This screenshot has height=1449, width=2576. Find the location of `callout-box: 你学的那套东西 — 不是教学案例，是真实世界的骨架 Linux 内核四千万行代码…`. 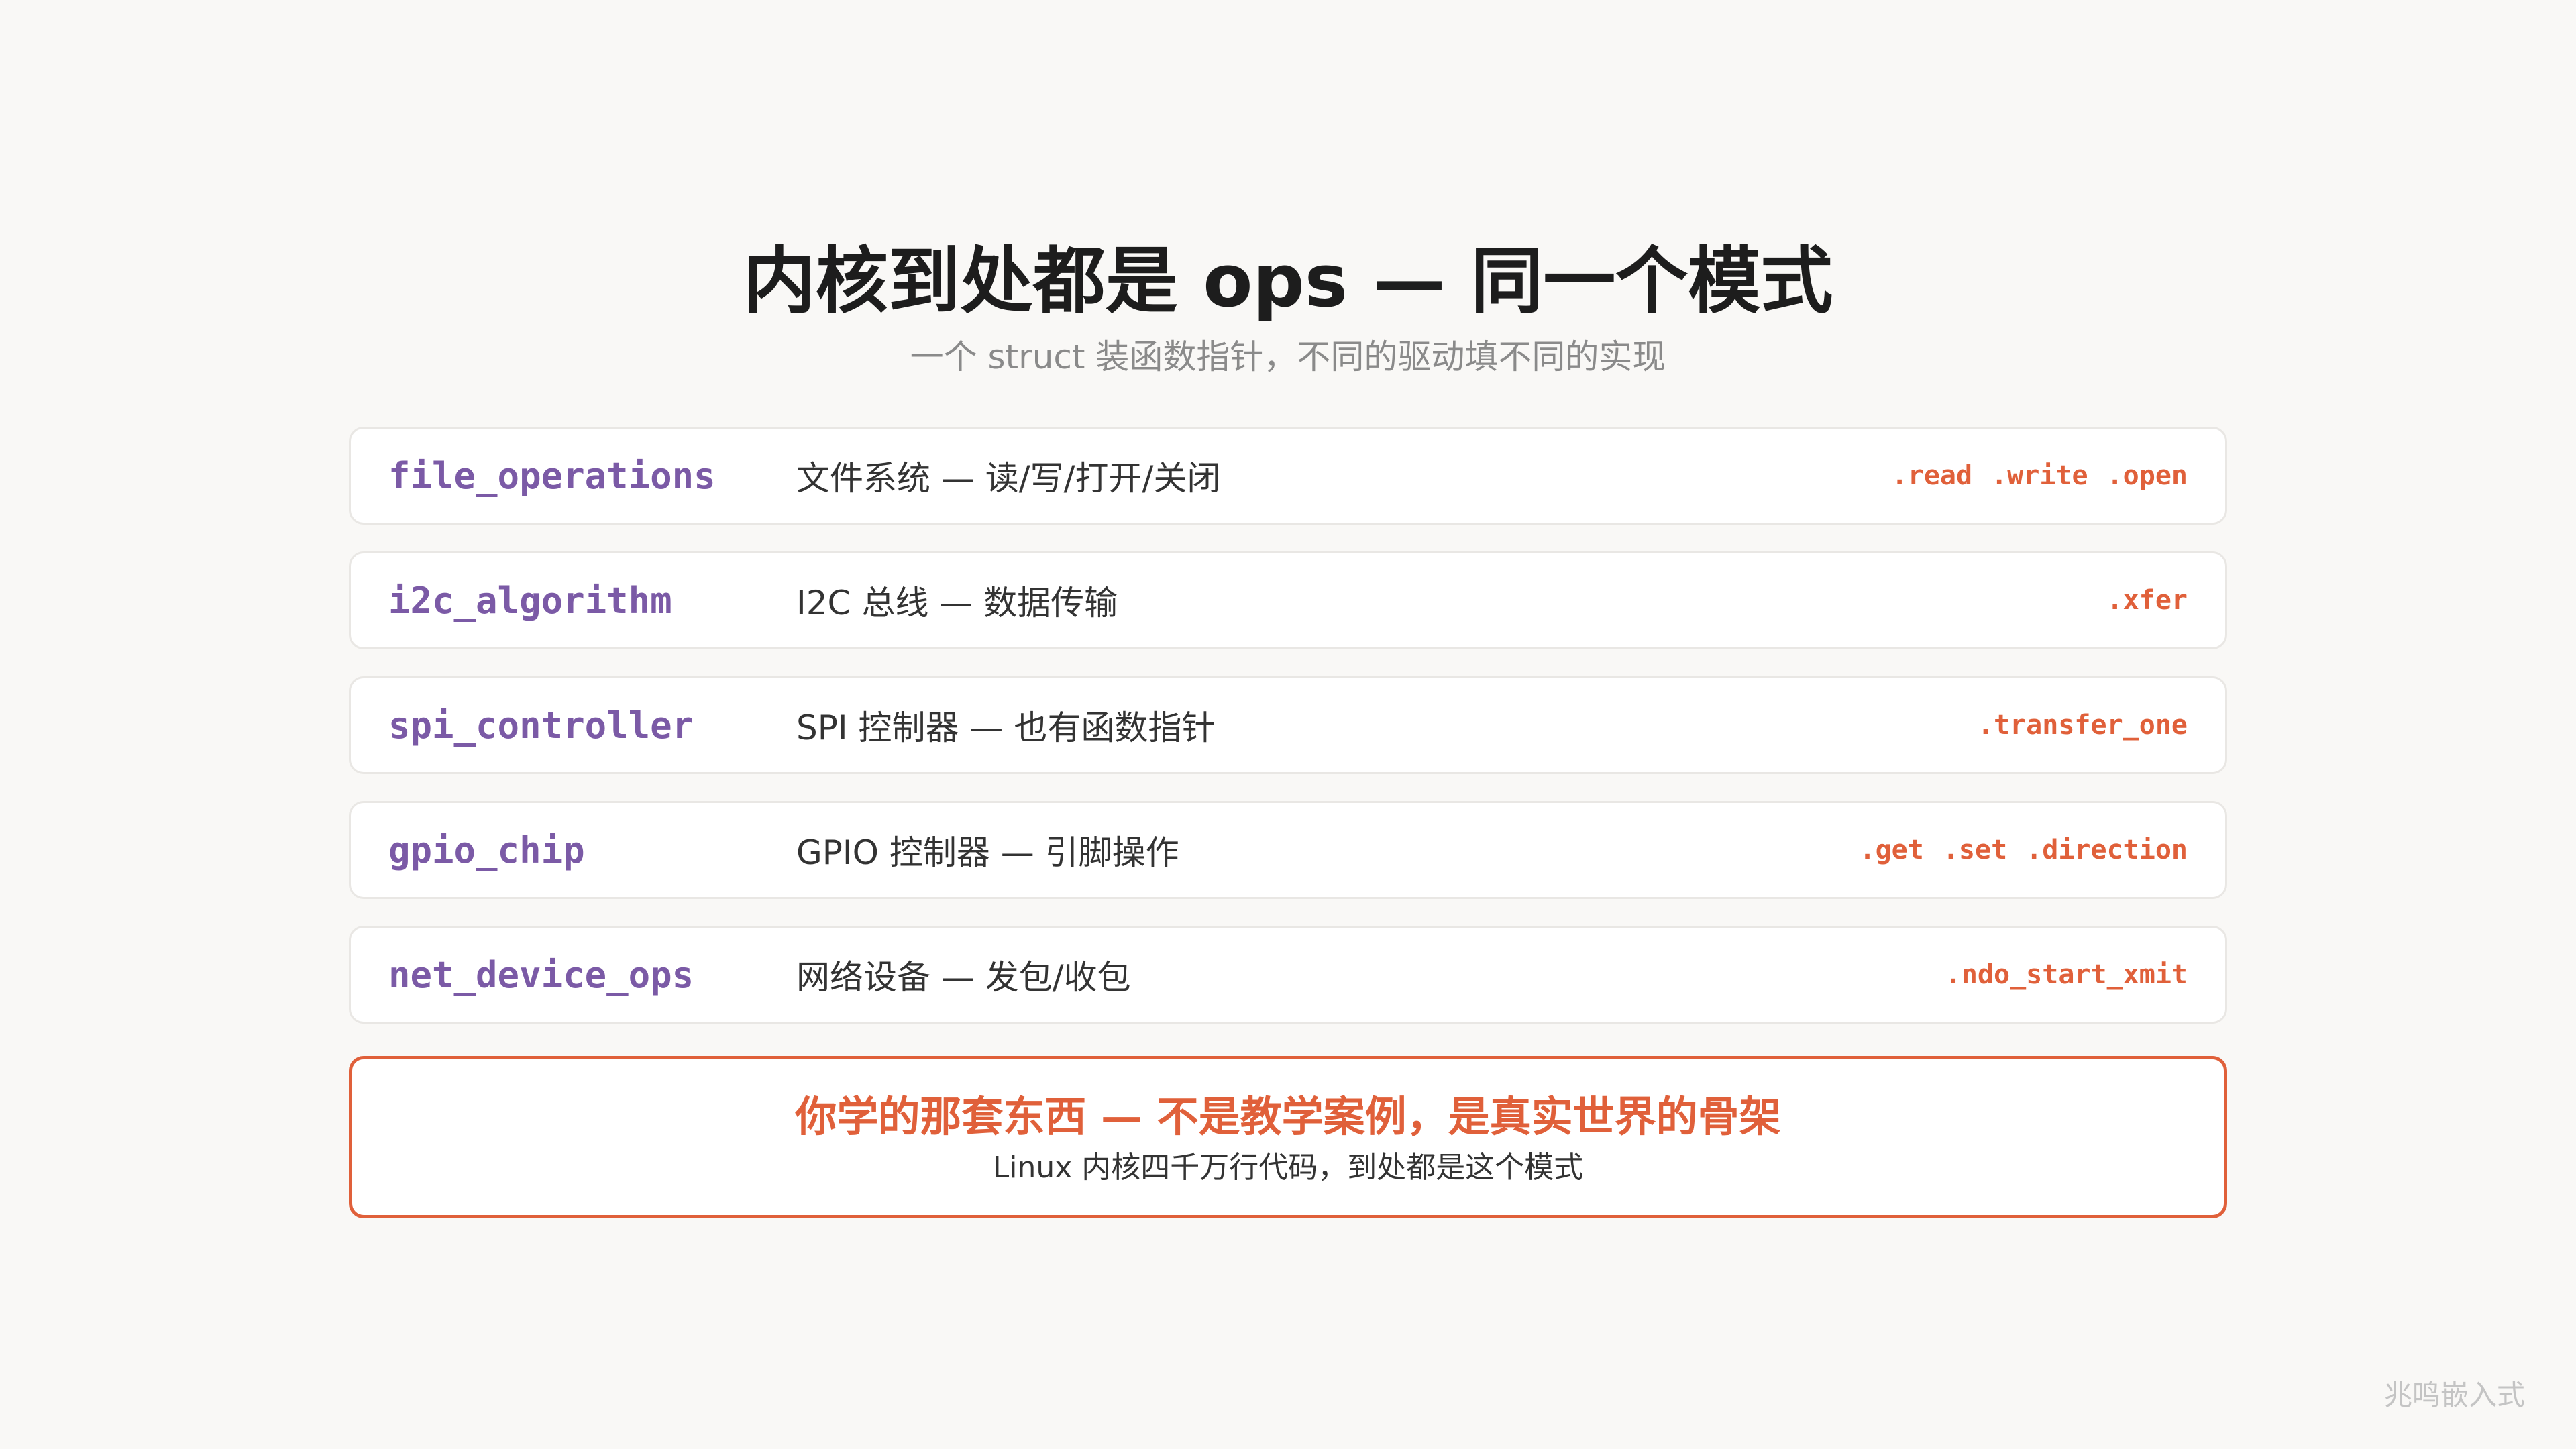

callout-box: 你学的那套东西 — 不是教学案例，是真实世界的骨架 Linux 内核四千万行代码… is located at coordinates (1288, 1137).